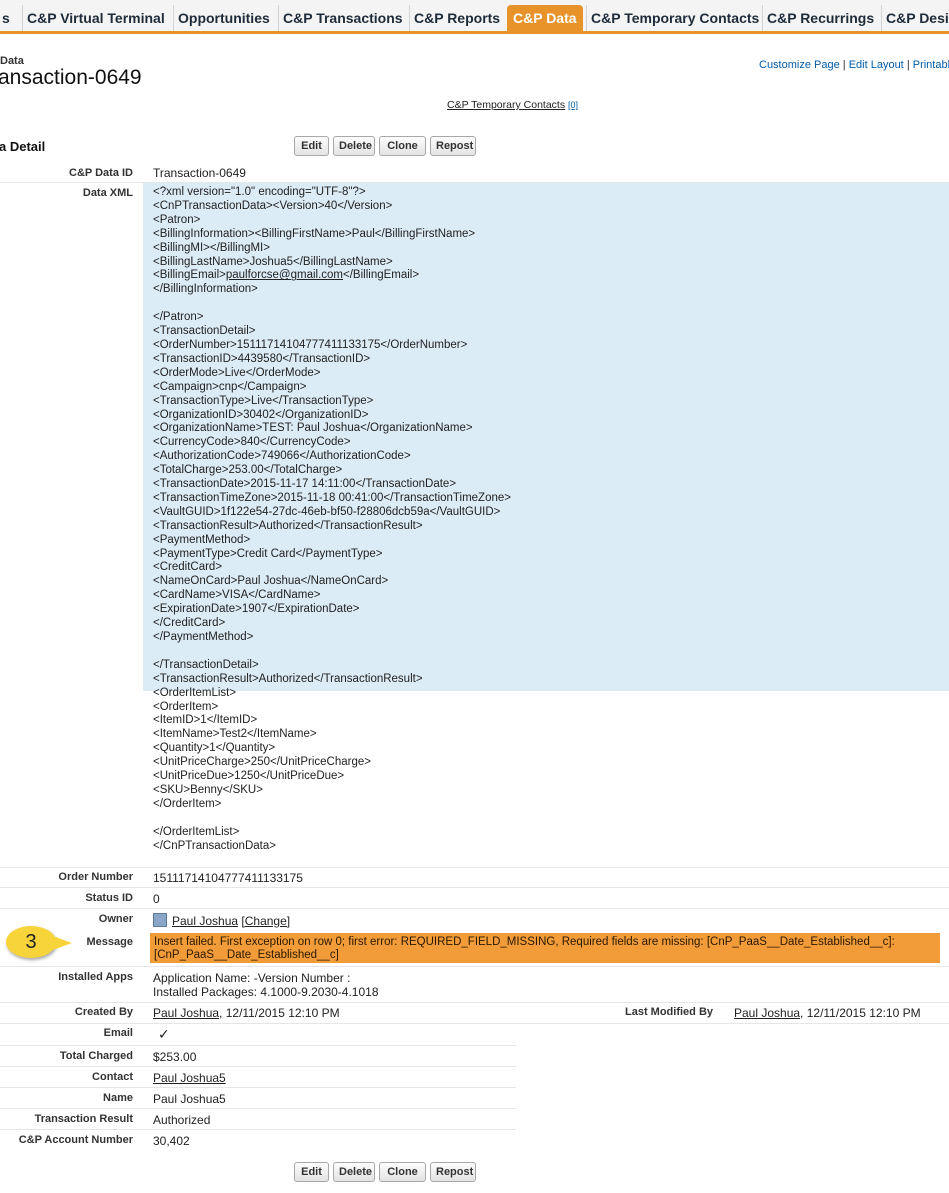 The image size is (949, 1193). What do you see at coordinates (453, 1172) in the screenshot?
I see `repost-button-bottom: Repost` at bounding box center [453, 1172].